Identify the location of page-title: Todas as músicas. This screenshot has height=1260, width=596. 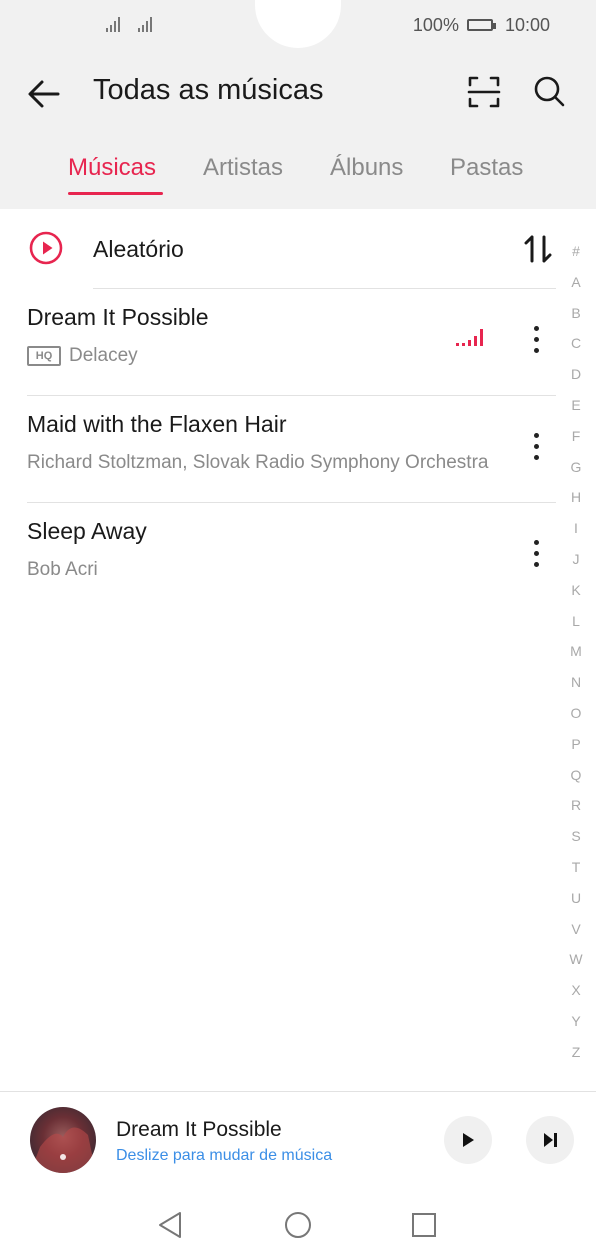
(208, 90).